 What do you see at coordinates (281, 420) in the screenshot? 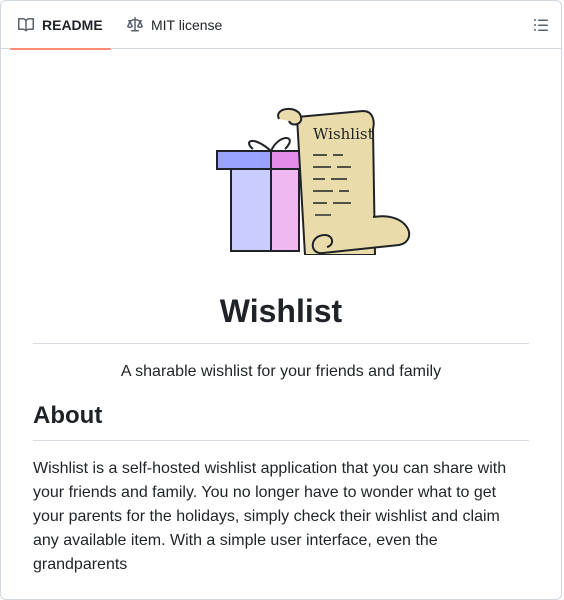
I see `about-heading: About` at bounding box center [281, 420].